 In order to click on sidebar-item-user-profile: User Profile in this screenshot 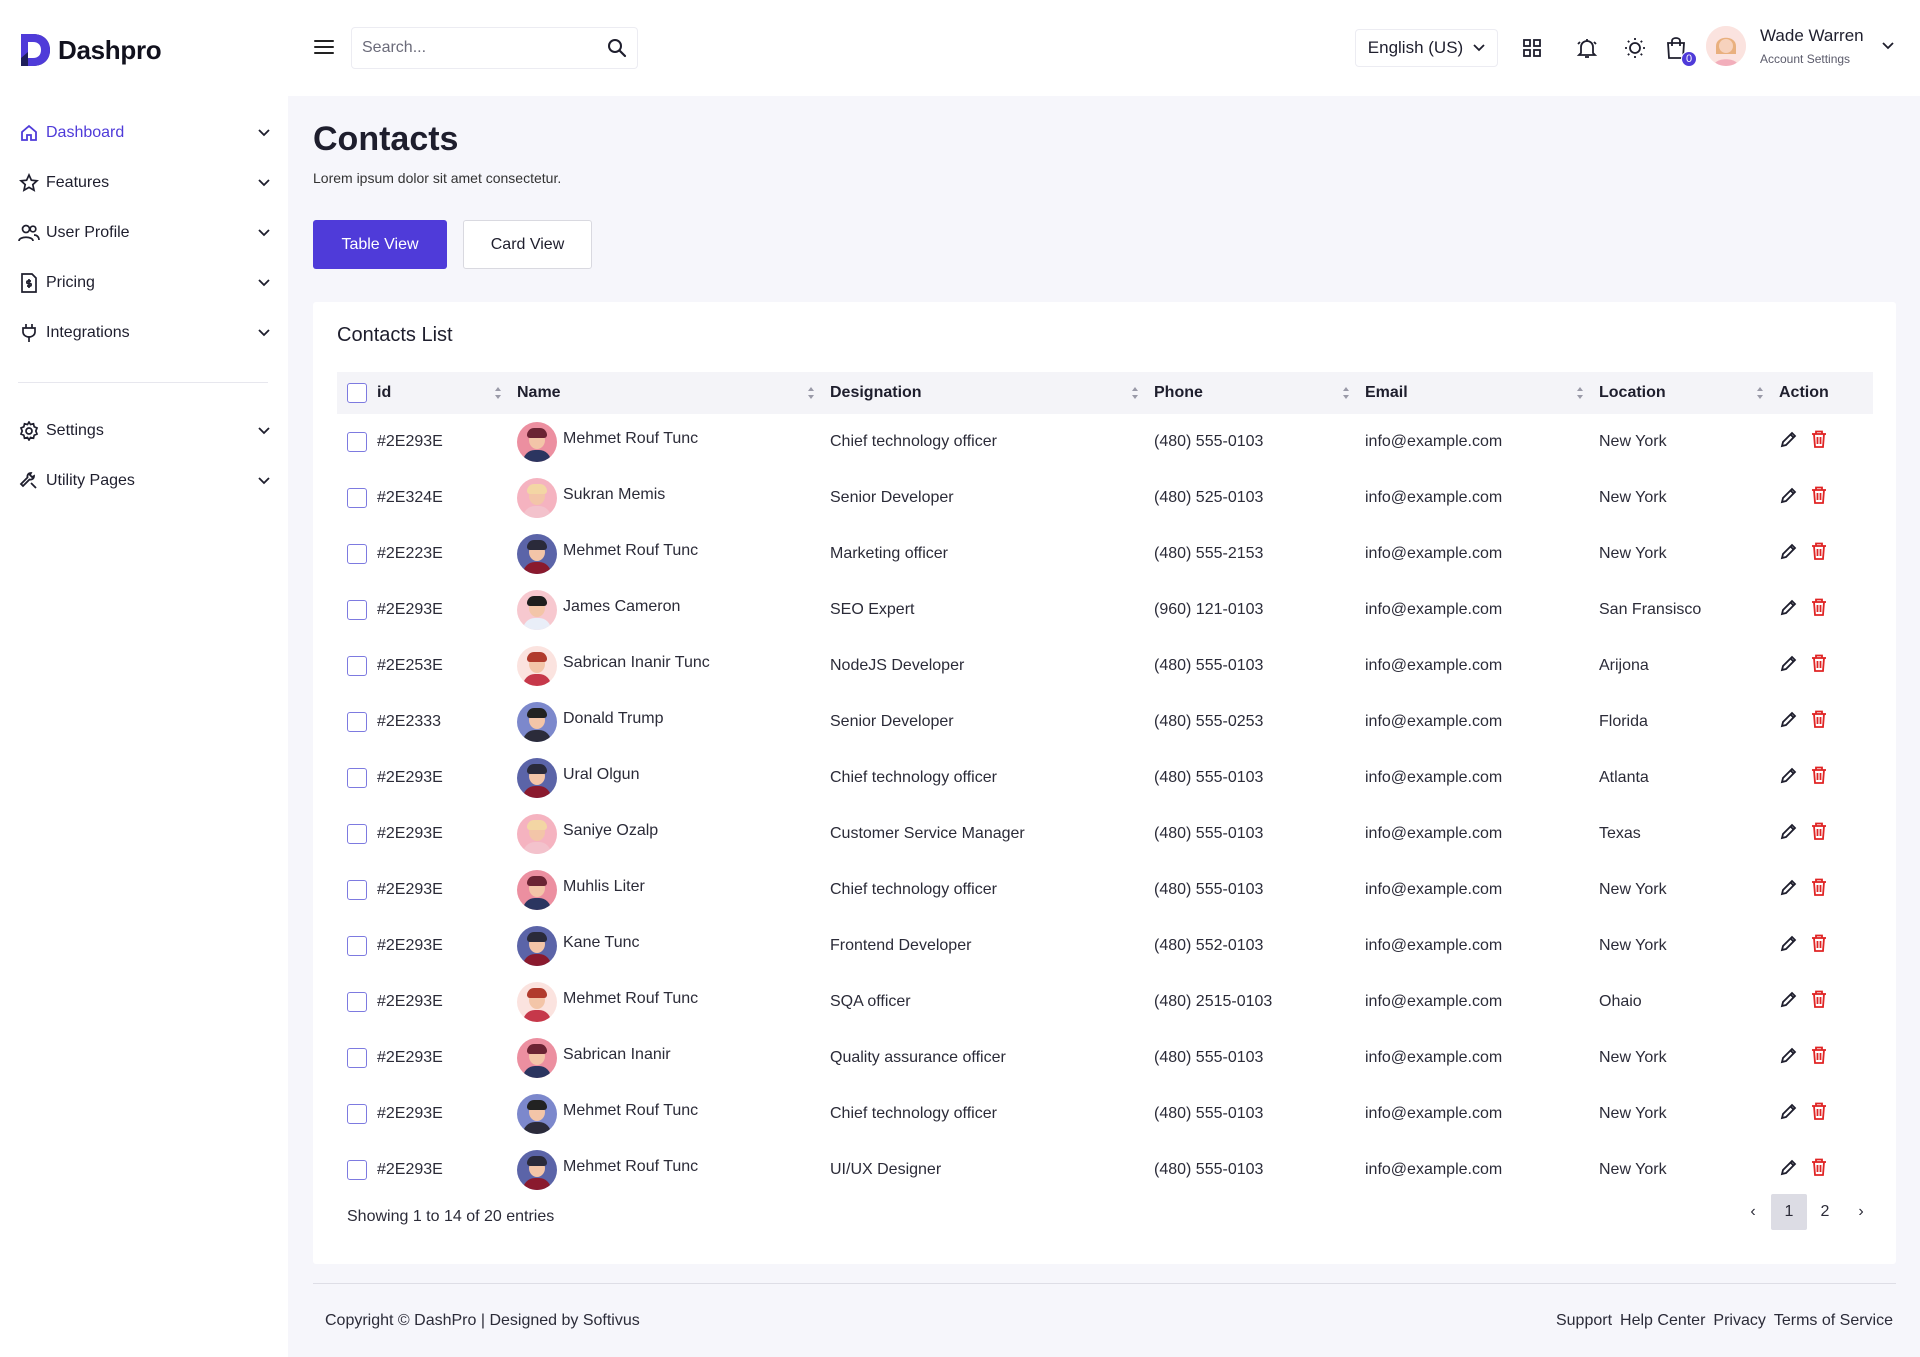, I will do `click(144, 233)`.